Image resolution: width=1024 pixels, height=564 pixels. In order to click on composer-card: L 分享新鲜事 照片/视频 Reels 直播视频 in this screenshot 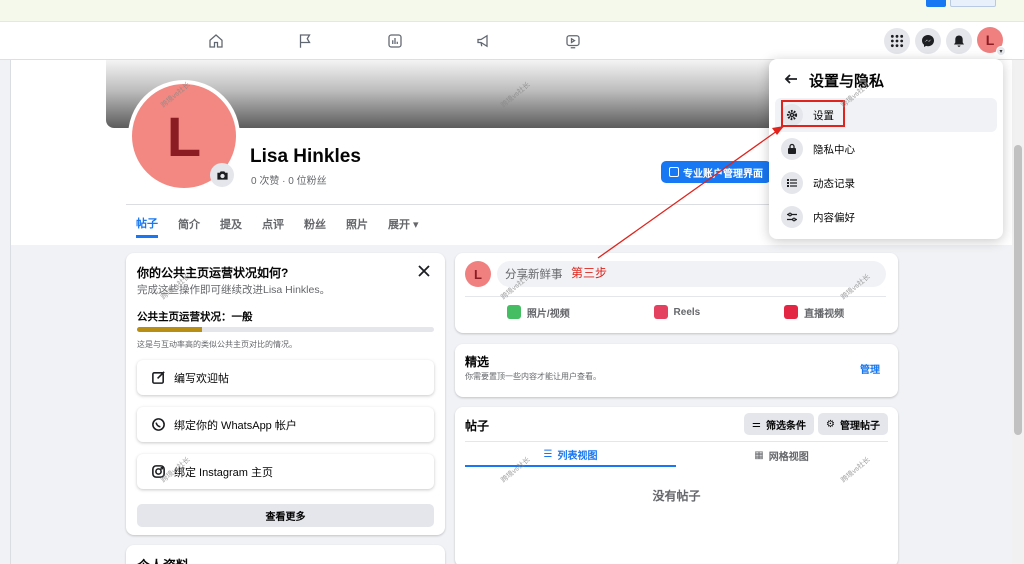, I will do `click(676, 293)`.